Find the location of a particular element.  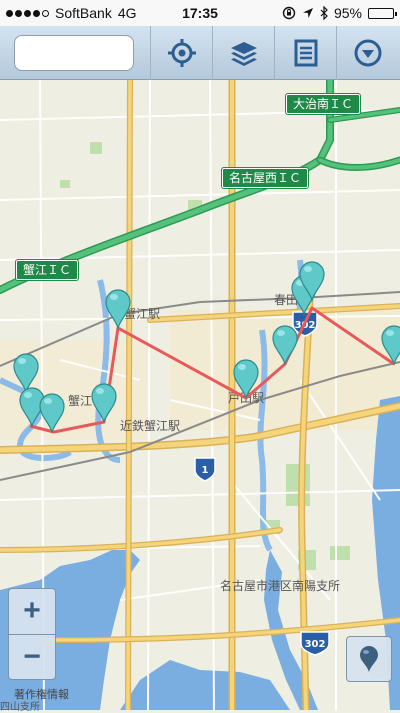

kintetsu-kanie-label: 近鉄蟹江駅 is located at coordinates (150, 425).